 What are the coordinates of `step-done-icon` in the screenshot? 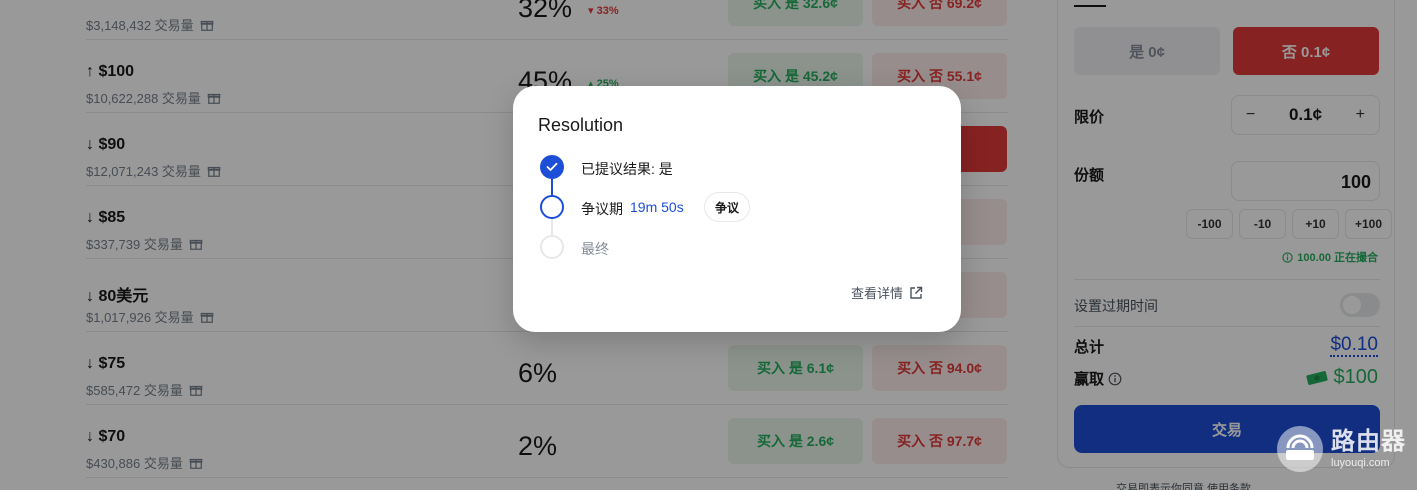 It's located at (552, 167).